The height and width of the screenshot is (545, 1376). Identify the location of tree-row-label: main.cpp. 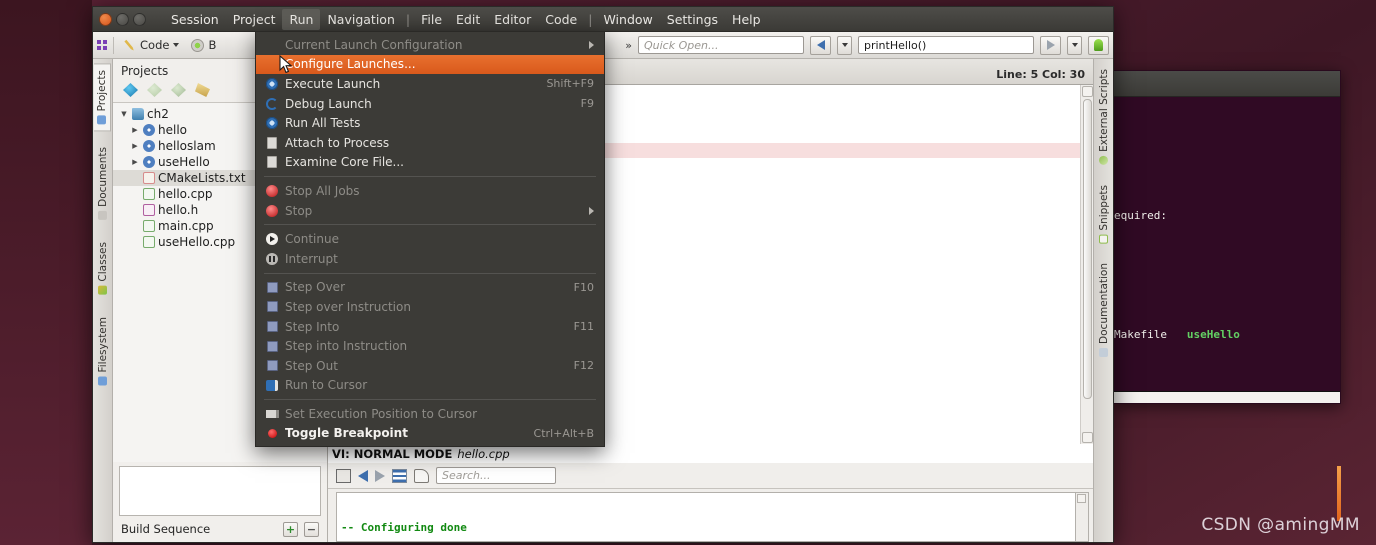
(186, 226).